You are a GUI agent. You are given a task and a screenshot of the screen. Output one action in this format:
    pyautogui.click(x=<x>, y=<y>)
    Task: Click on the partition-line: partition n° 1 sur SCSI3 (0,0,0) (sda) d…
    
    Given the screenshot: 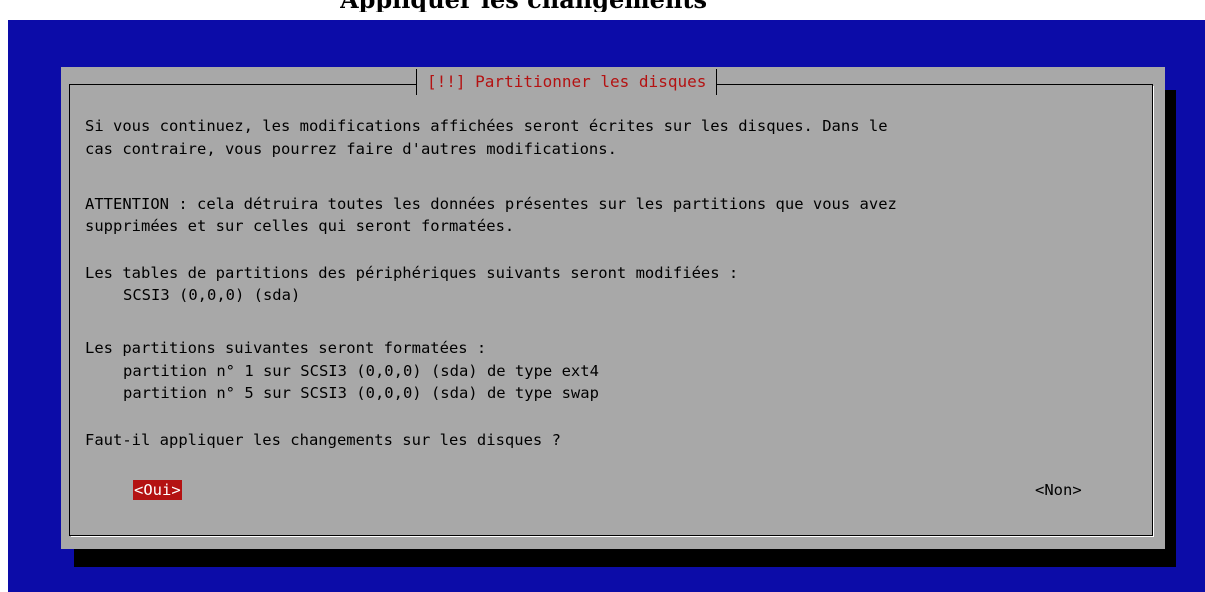 What is the action you would take?
    pyautogui.click(x=361, y=371)
    